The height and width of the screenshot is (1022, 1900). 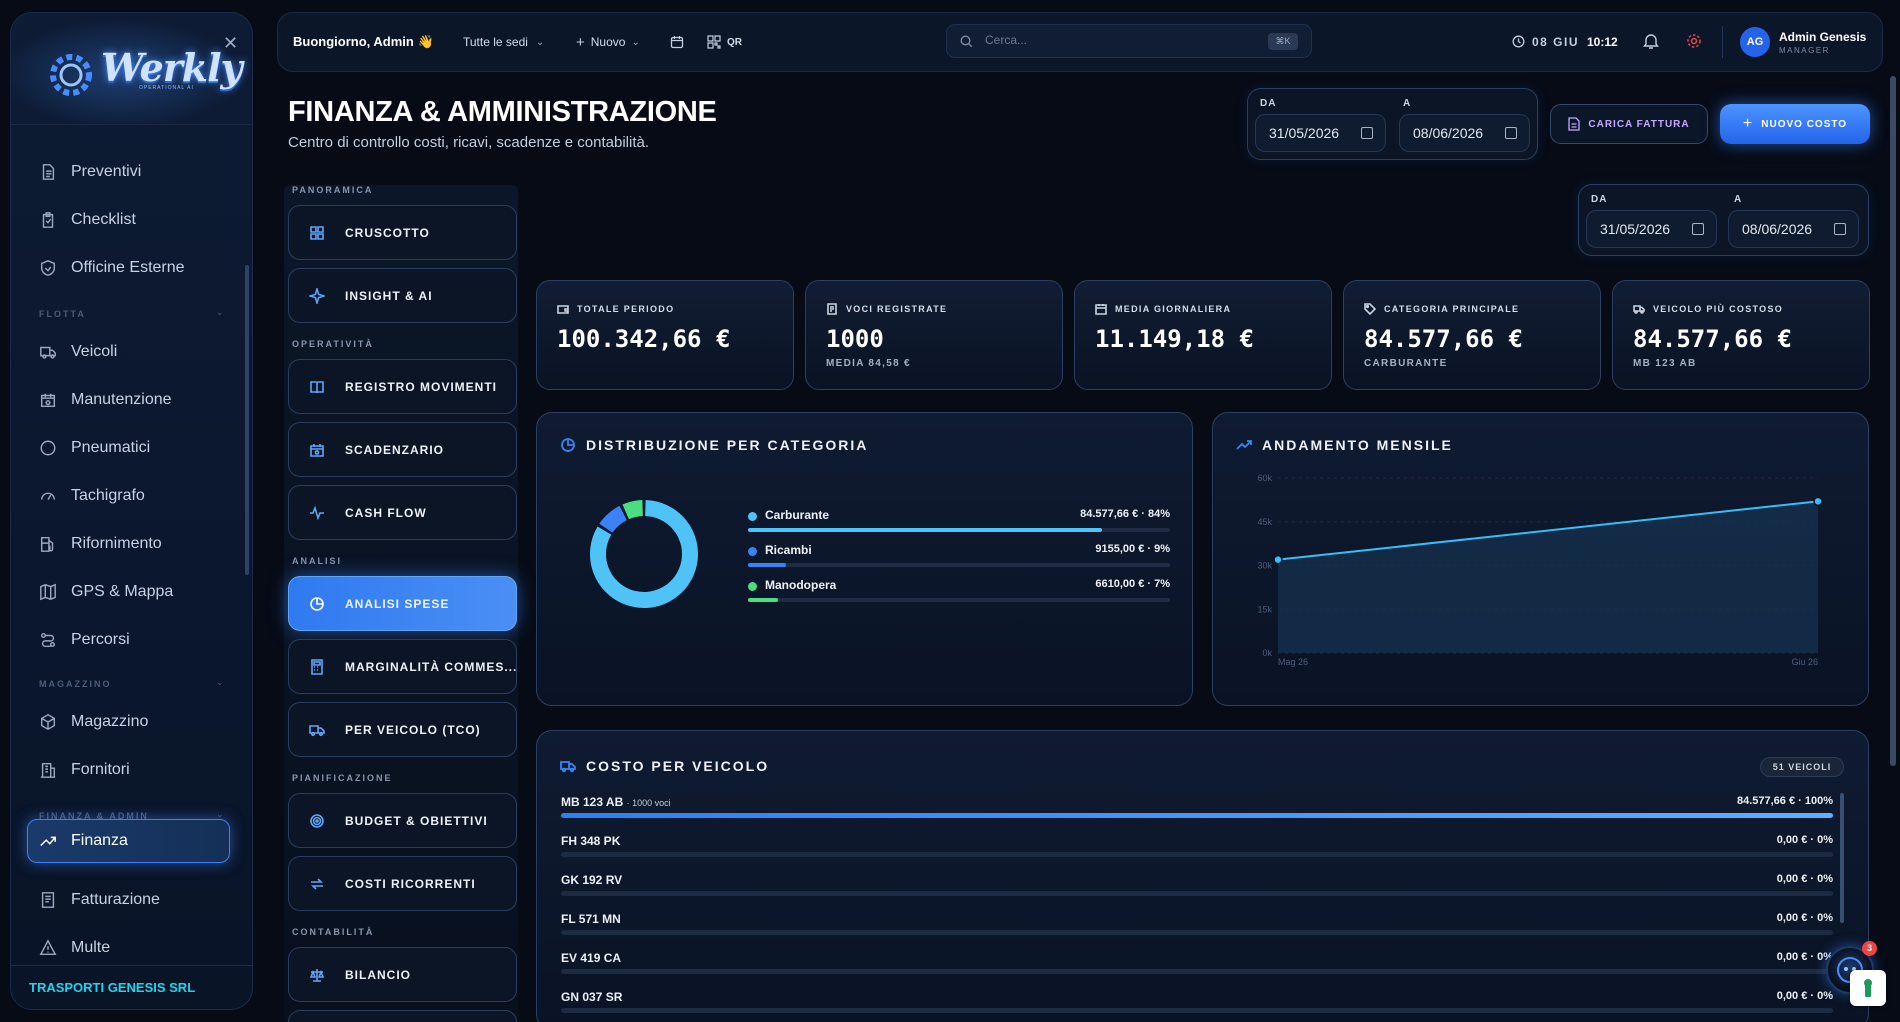 What do you see at coordinates (613, 519) in the screenshot?
I see `donut-slice-ricambi` at bounding box center [613, 519].